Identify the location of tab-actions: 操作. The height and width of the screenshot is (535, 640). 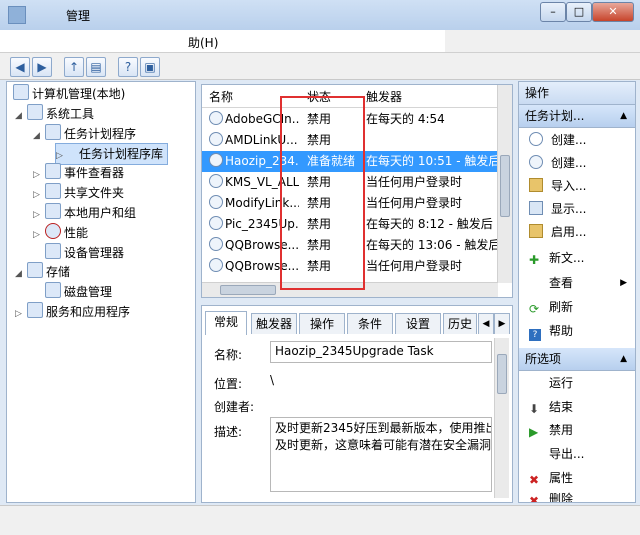
(322, 323).